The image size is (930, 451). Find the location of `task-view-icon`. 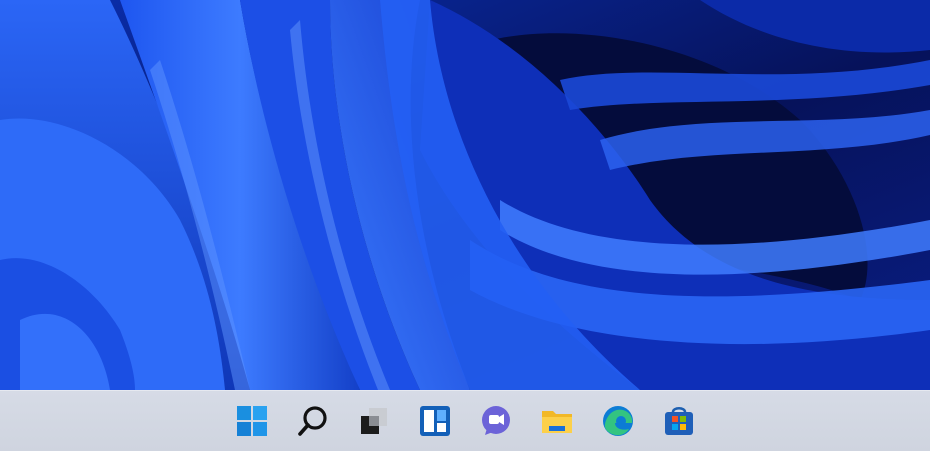

task-view-icon is located at coordinates (374, 421).